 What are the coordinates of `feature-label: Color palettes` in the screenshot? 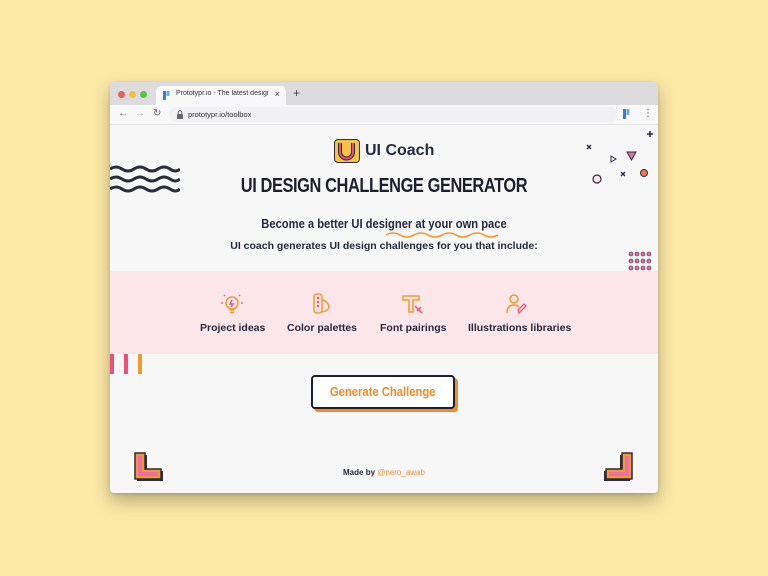 It's located at (322, 328).